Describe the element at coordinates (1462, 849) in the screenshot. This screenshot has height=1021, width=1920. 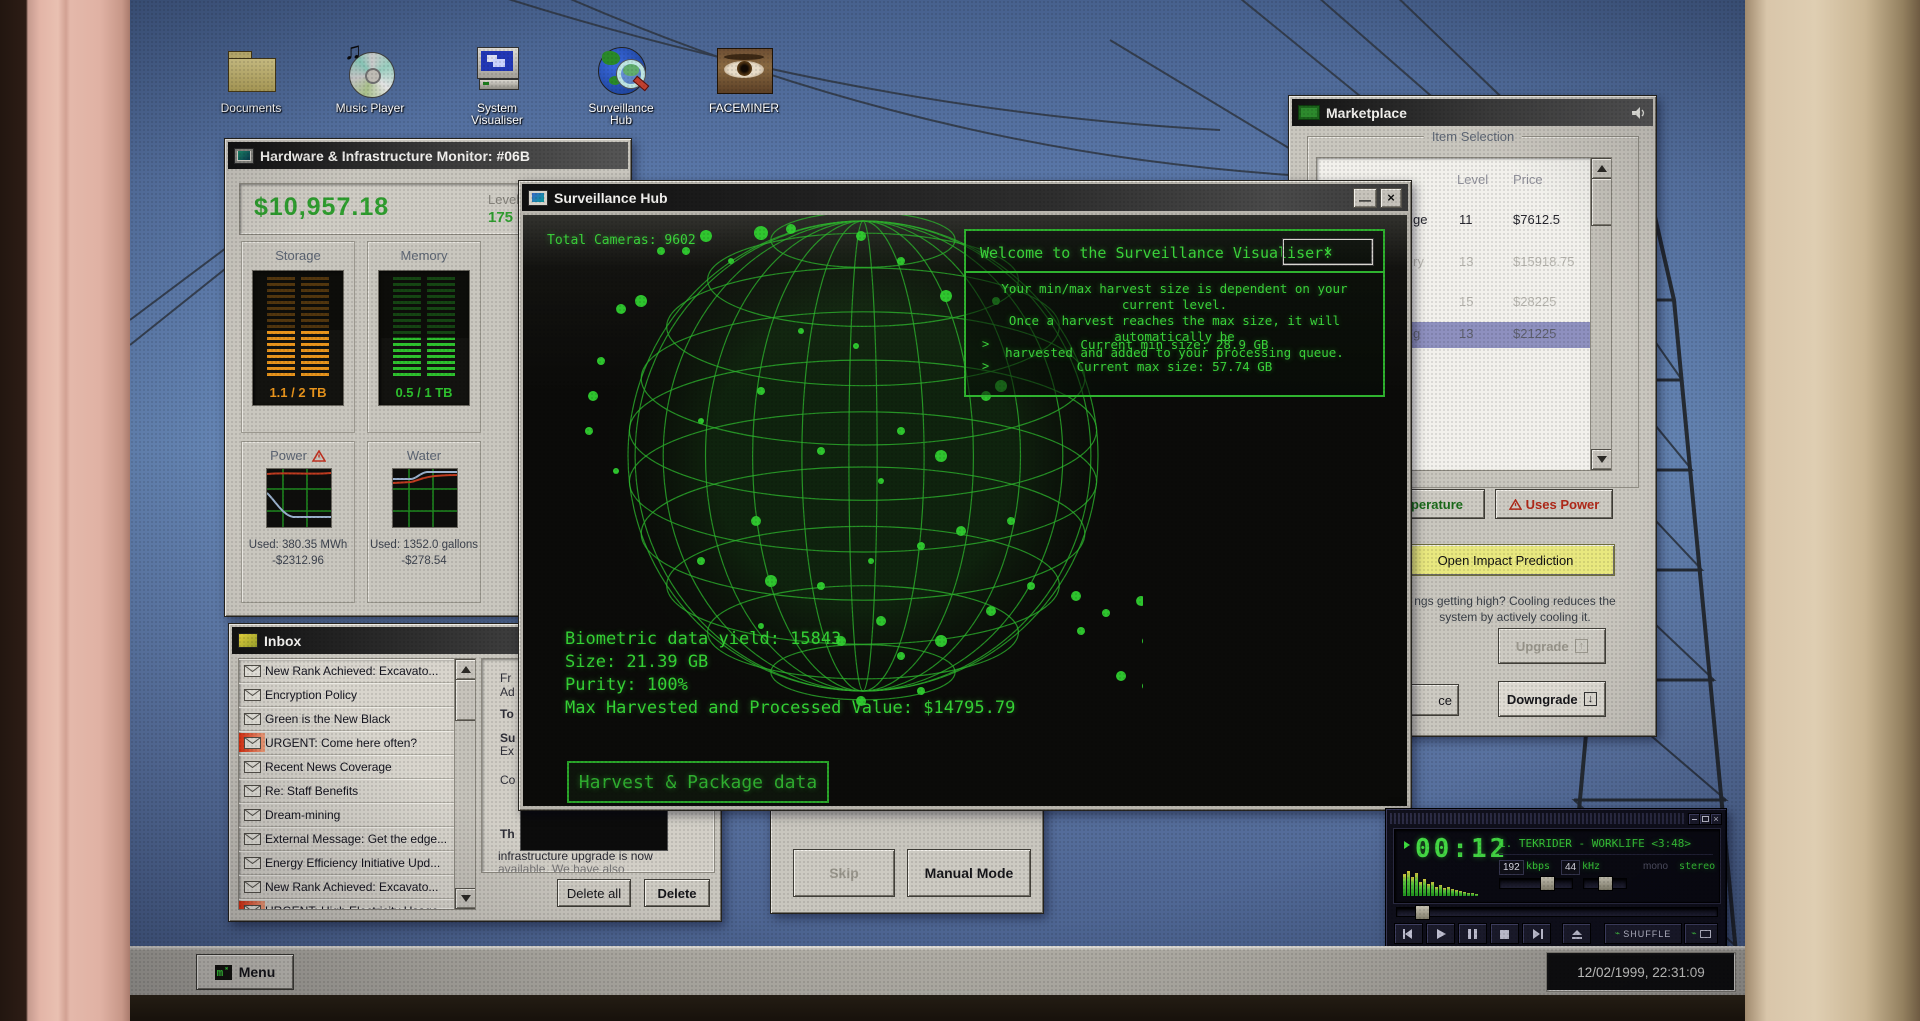
I see `time-display: 00:12` at that location.